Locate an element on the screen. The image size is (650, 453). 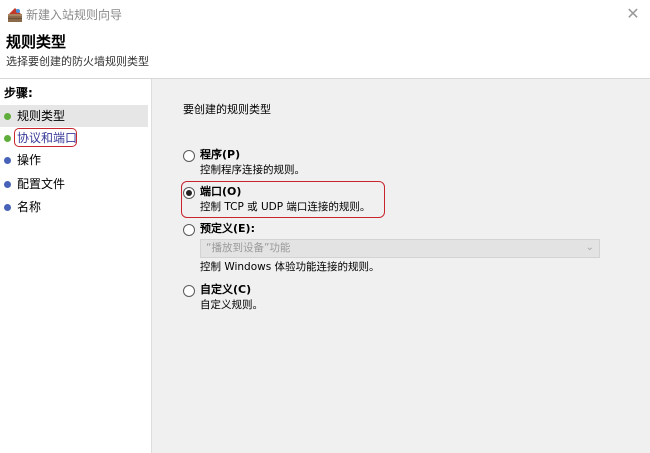
custom-description: 自定义规则。 is located at coordinates (231, 305).